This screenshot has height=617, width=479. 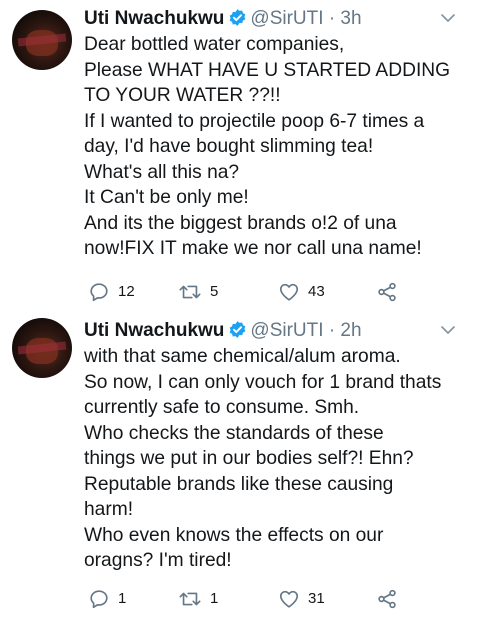 I want to click on tweet-text-line: Reputable brands like these causing, so click(x=239, y=484).